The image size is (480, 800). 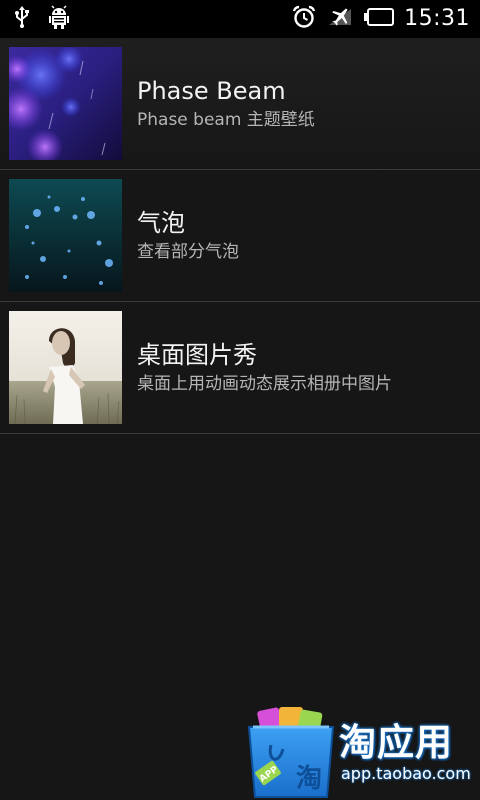 I want to click on alarm-icon, so click(x=304, y=19).